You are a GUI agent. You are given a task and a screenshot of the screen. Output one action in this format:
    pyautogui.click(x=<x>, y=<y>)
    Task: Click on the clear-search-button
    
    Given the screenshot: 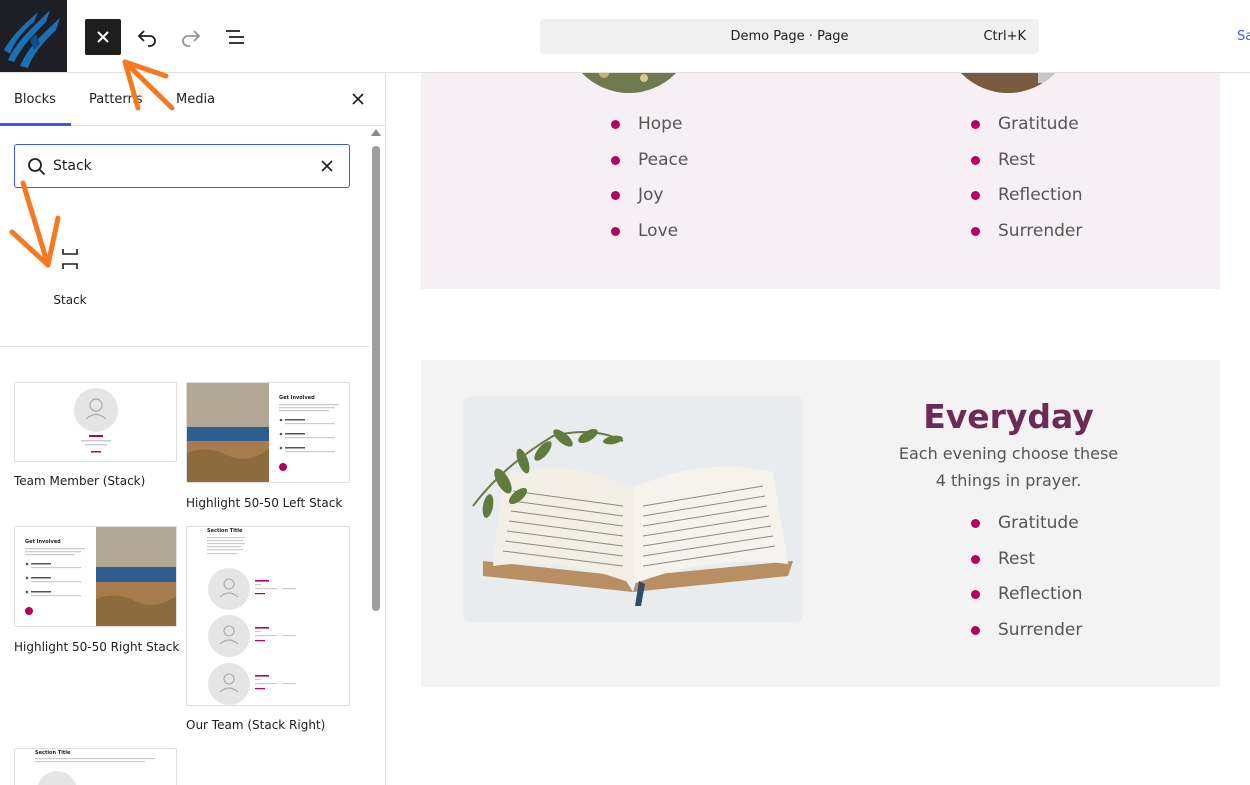 What is the action you would take?
    pyautogui.click(x=327, y=166)
    